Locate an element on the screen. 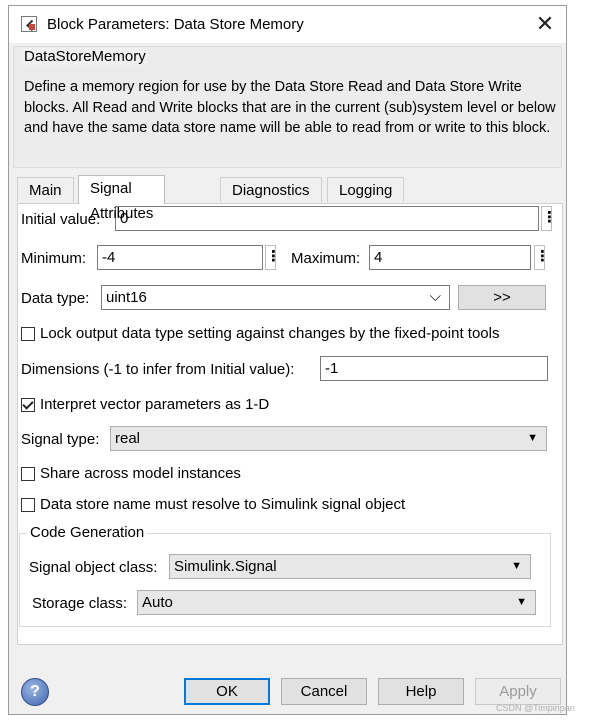 The image size is (593, 720). signal-type-dropdown: real ▼ is located at coordinates (328, 438).